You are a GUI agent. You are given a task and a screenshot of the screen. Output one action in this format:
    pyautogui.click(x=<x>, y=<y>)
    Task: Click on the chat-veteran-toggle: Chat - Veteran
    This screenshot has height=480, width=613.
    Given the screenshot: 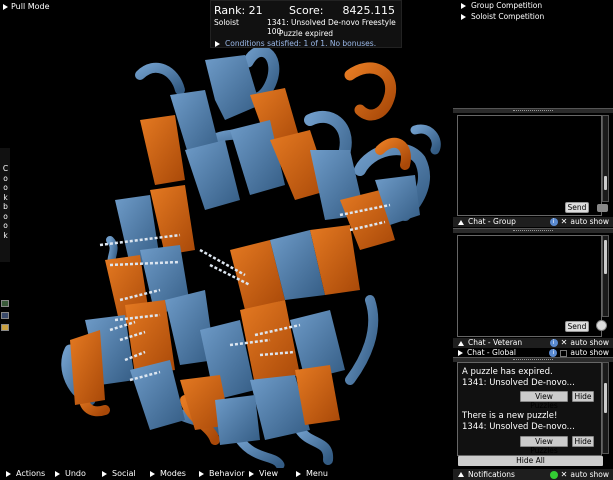 What is the action you would take?
    pyautogui.click(x=490, y=343)
    